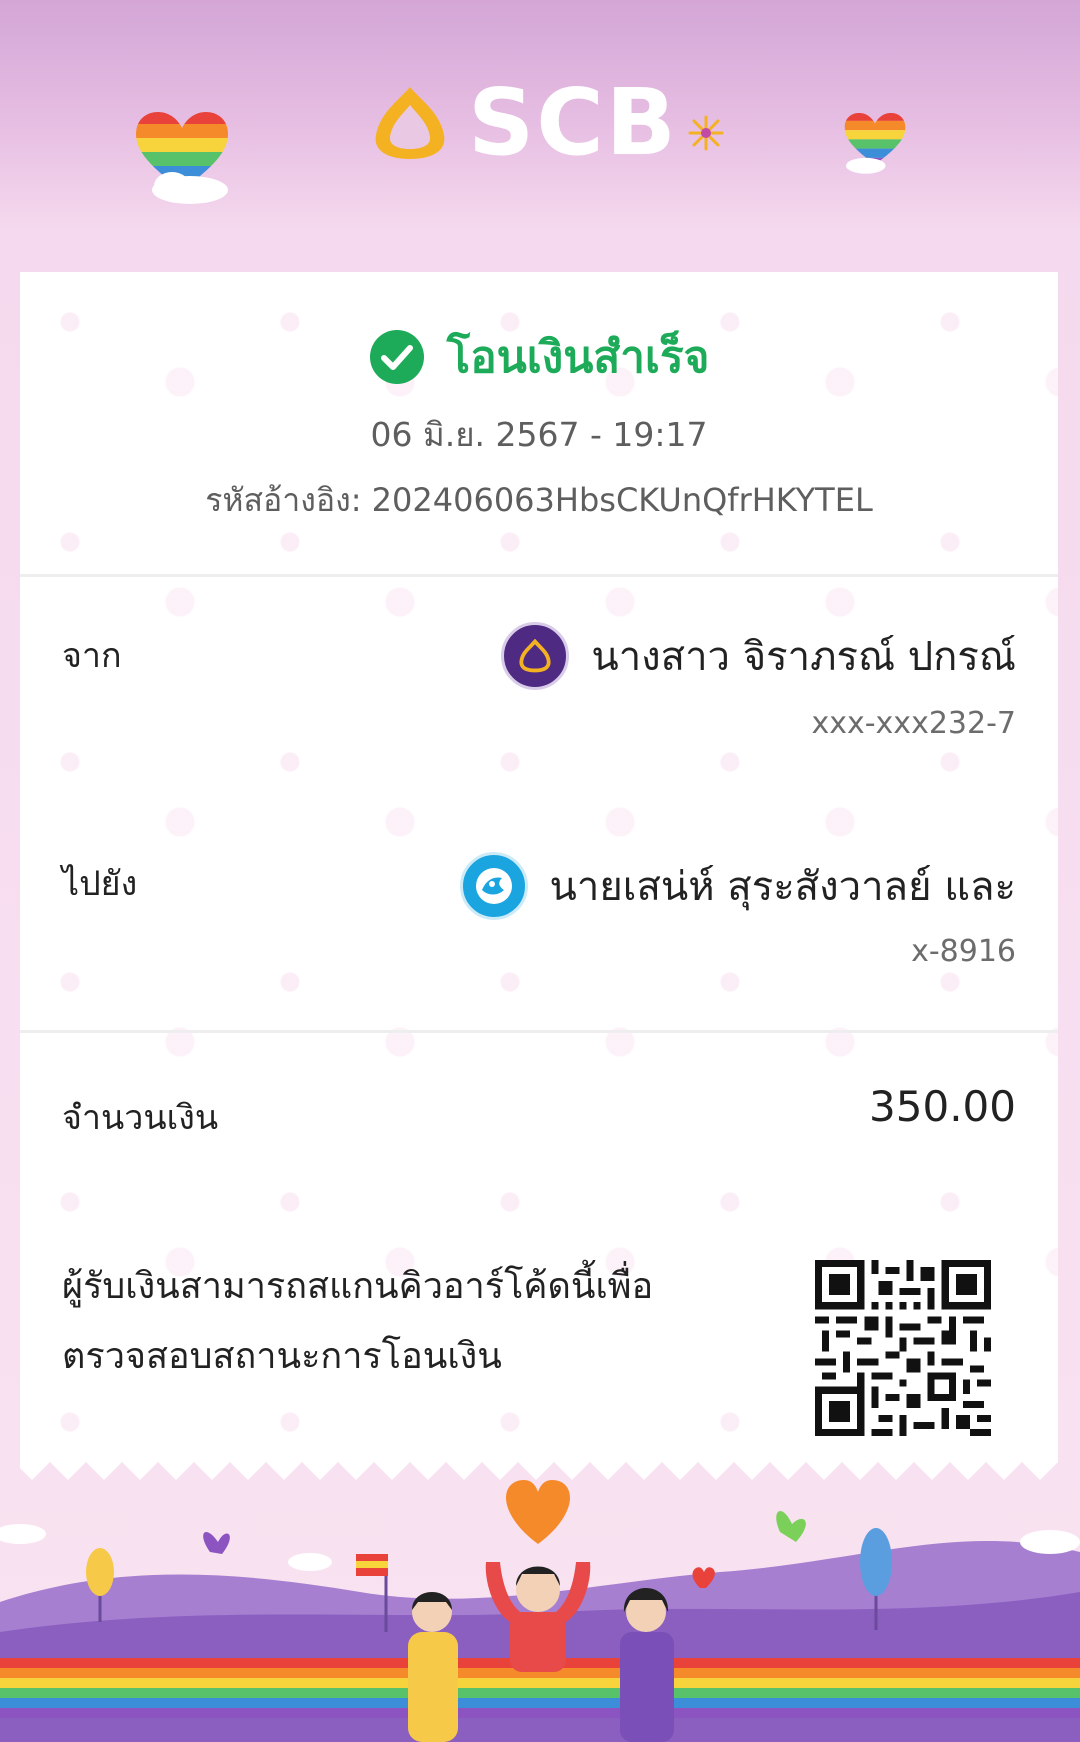  Describe the element at coordinates (539, 500) in the screenshot. I see `reference-number: รหัสอ้างอิง: 202406063HbsCKUnQfrHKYTEL` at that location.